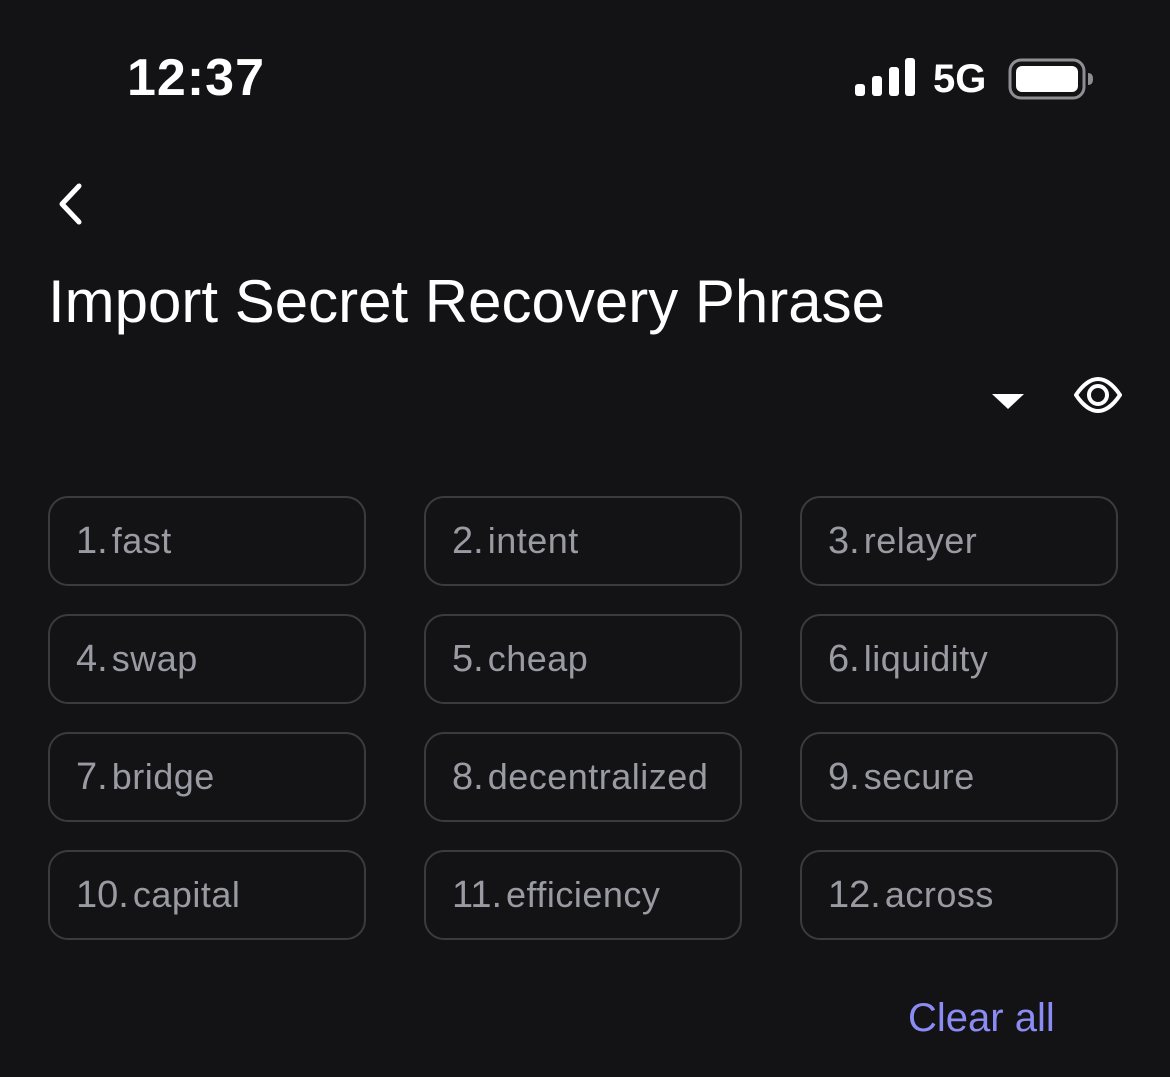 The height and width of the screenshot is (1077, 1170). What do you see at coordinates (154, 658) in the screenshot?
I see `word-value: swap` at bounding box center [154, 658].